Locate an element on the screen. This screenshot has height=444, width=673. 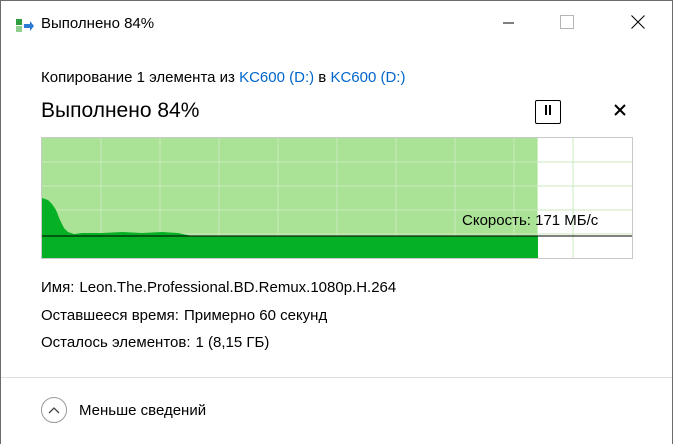
minimize-icon is located at coordinates (509, 25).